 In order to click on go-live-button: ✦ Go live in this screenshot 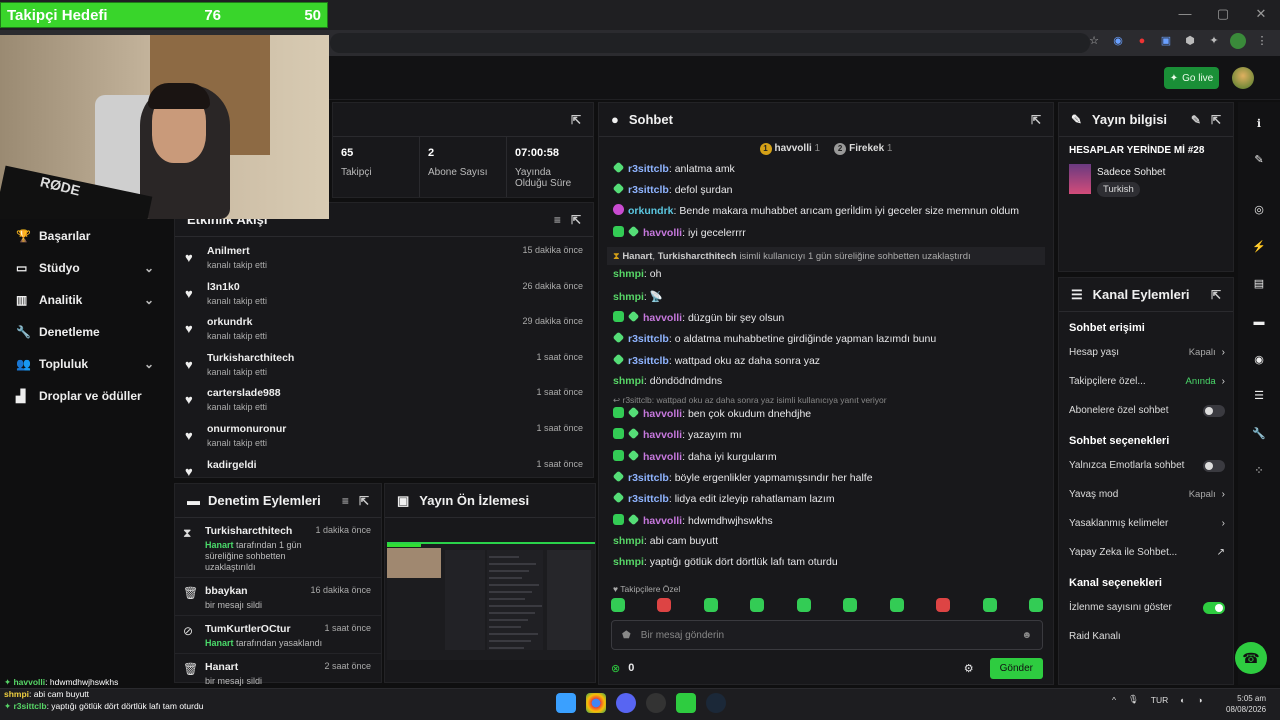, I will do `click(1191, 78)`.